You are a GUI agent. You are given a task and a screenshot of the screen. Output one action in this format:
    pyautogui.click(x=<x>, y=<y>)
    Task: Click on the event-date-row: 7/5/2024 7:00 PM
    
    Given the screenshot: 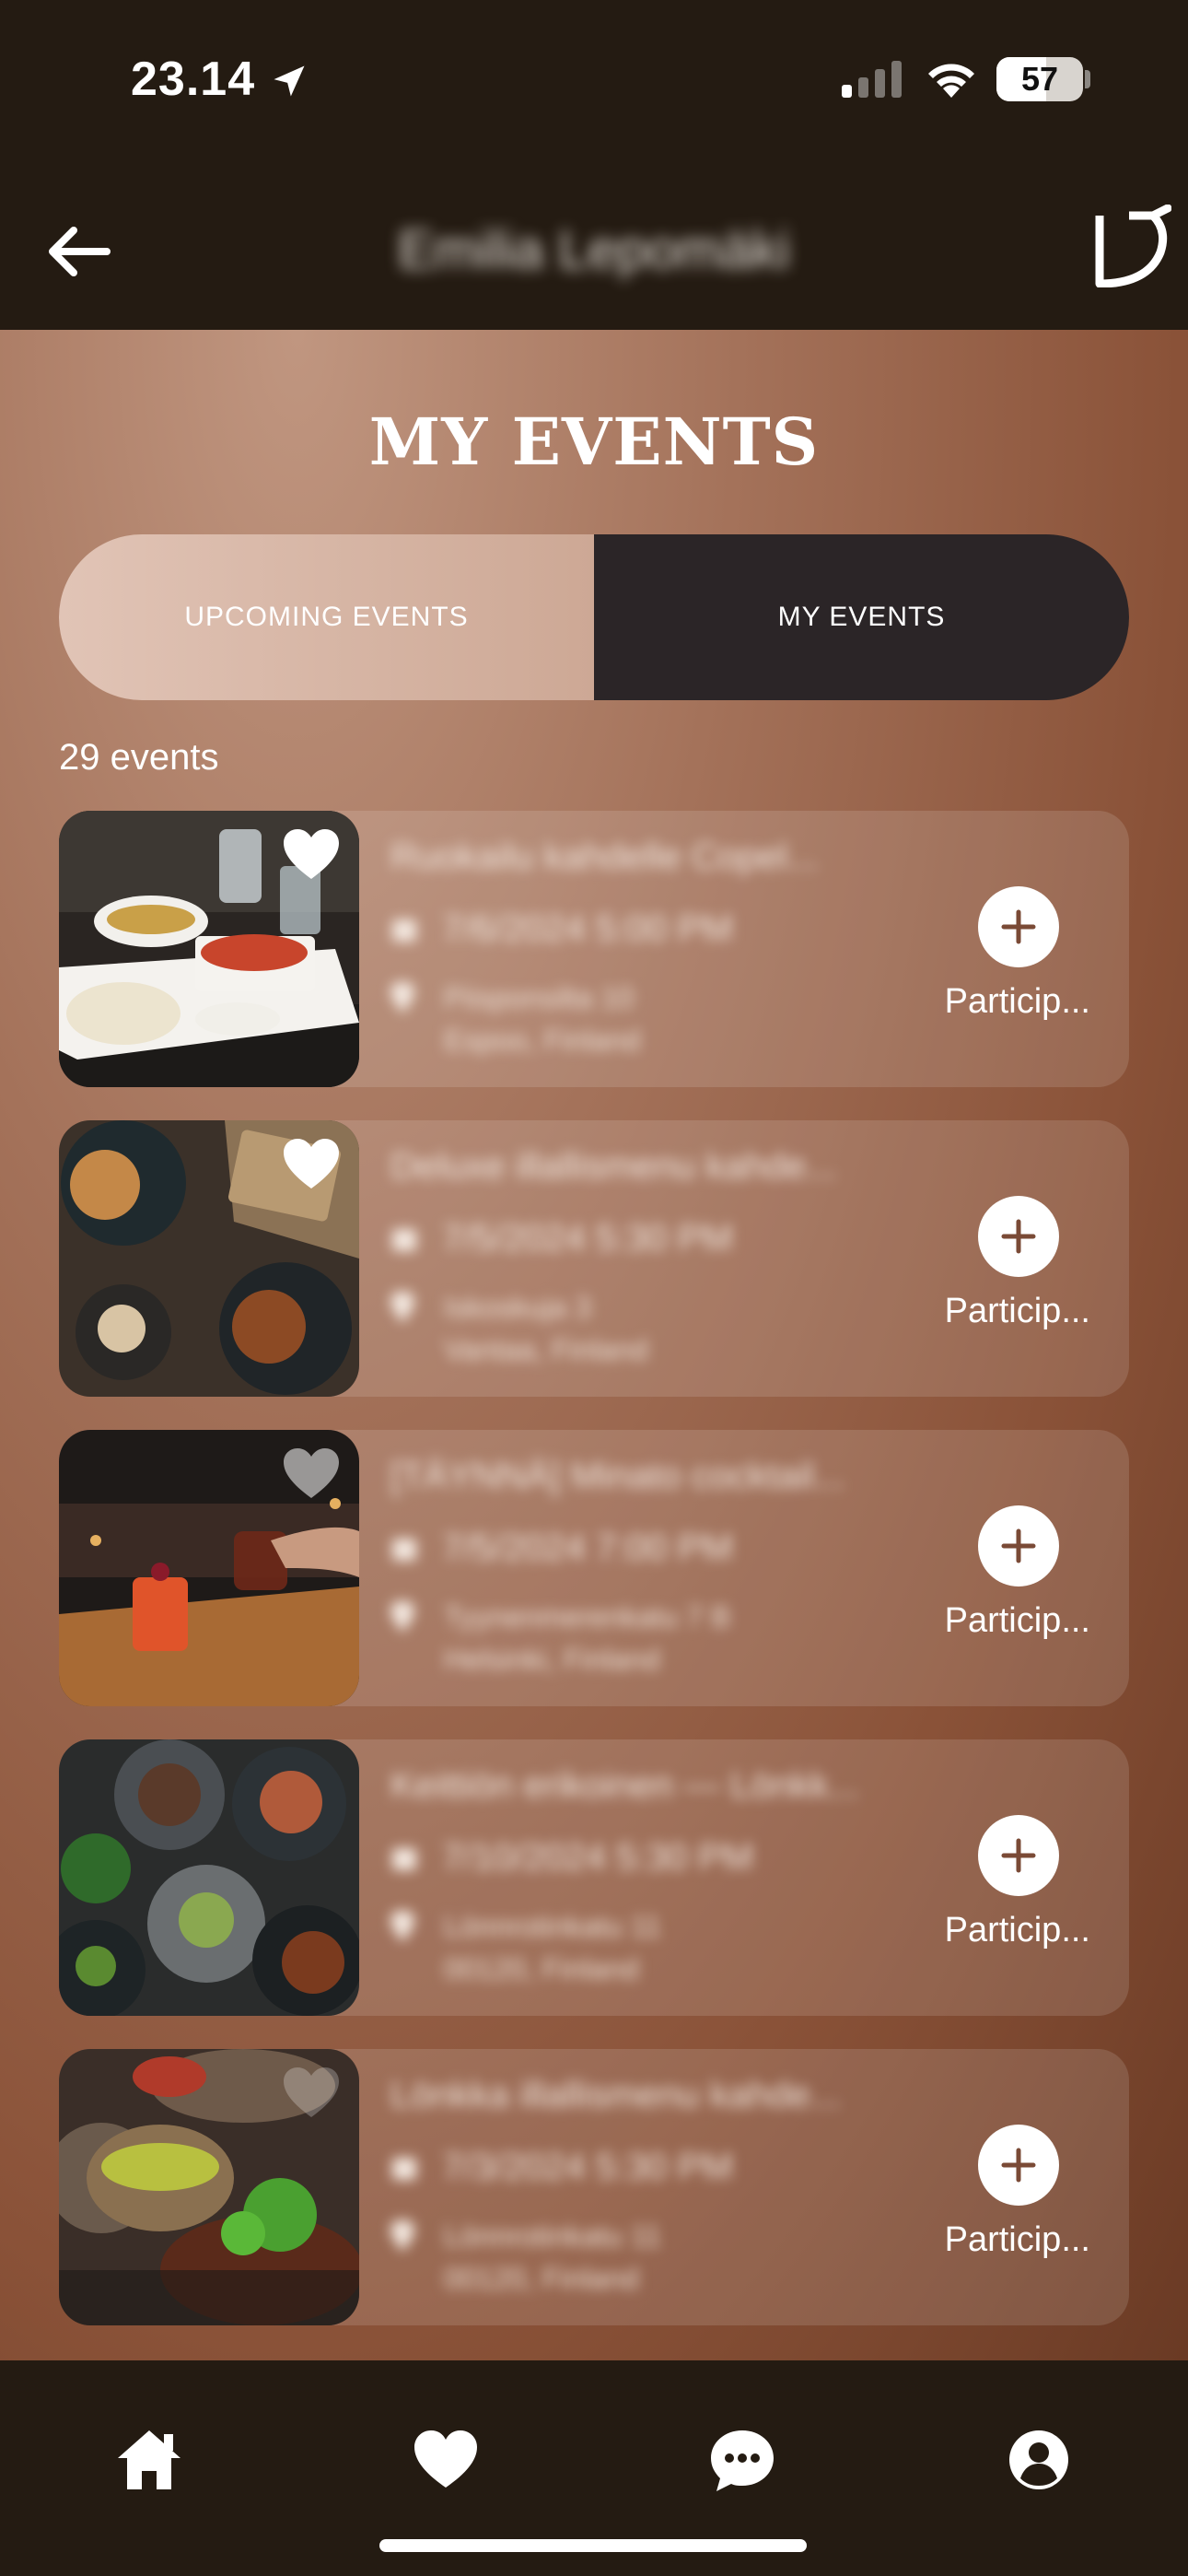 What is the action you would take?
    pyautogui.click(x=561, y=1548)
    